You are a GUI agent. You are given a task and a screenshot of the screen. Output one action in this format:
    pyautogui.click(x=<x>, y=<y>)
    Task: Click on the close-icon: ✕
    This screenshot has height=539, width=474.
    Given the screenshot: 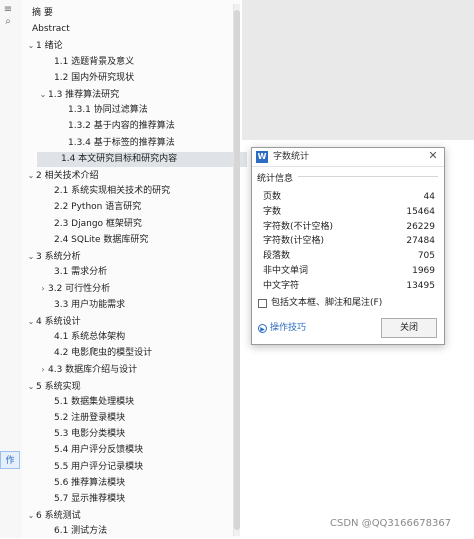 What is the action you would take?
    pyautogui.click(x=433, y=156)
    